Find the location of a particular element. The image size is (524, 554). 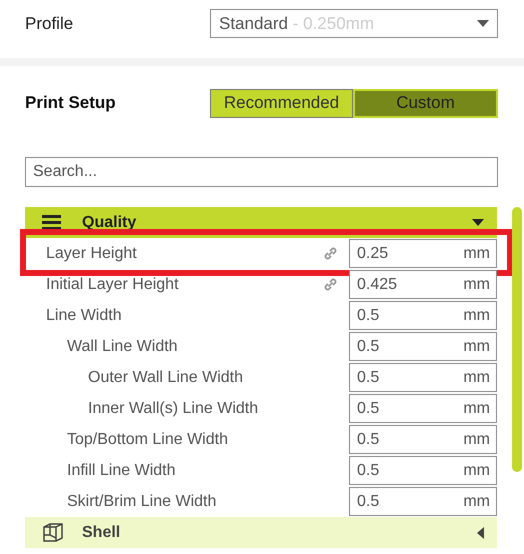

dropdown-arrow-icon is located at coordinates (483, 23).